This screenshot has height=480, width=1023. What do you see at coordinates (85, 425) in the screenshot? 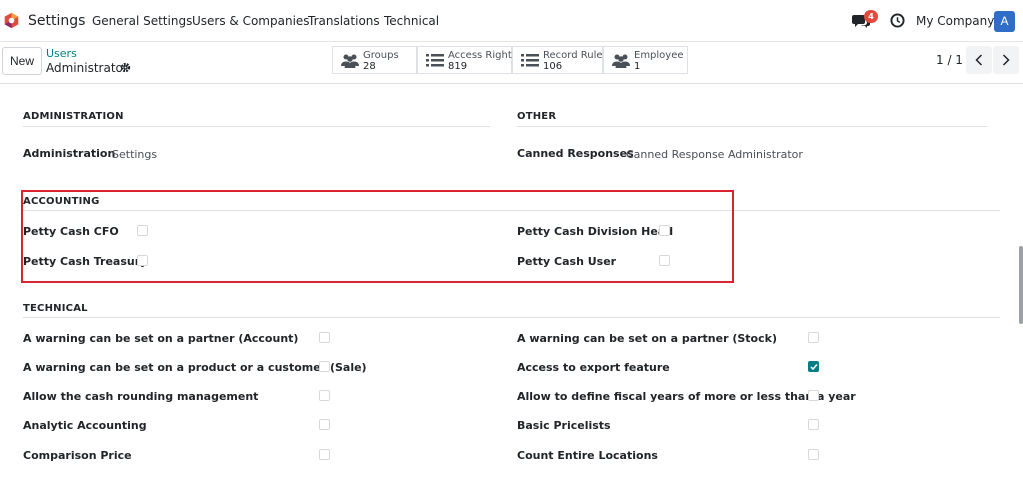
I see `field-label-analytic-accounting: Analytic Accounting` at bounding box center [85, 425].